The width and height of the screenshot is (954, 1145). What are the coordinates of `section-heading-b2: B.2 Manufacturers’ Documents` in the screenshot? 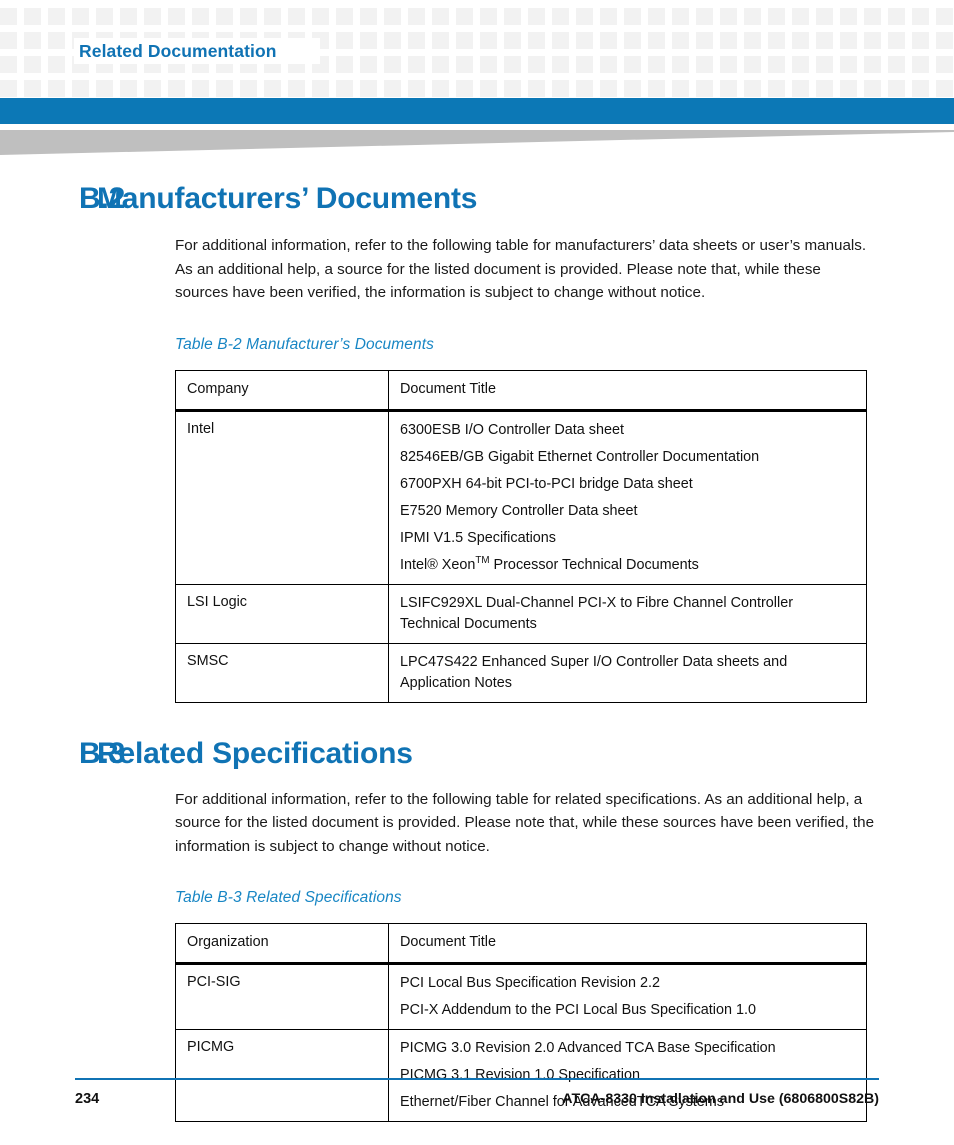 It's located at (477, 199).